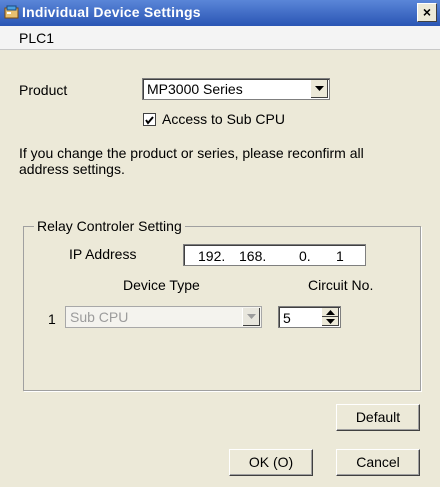  Describe the element at coordinates (220, 38) in the screenshot. I see `plc-header: PLC1` at that location.